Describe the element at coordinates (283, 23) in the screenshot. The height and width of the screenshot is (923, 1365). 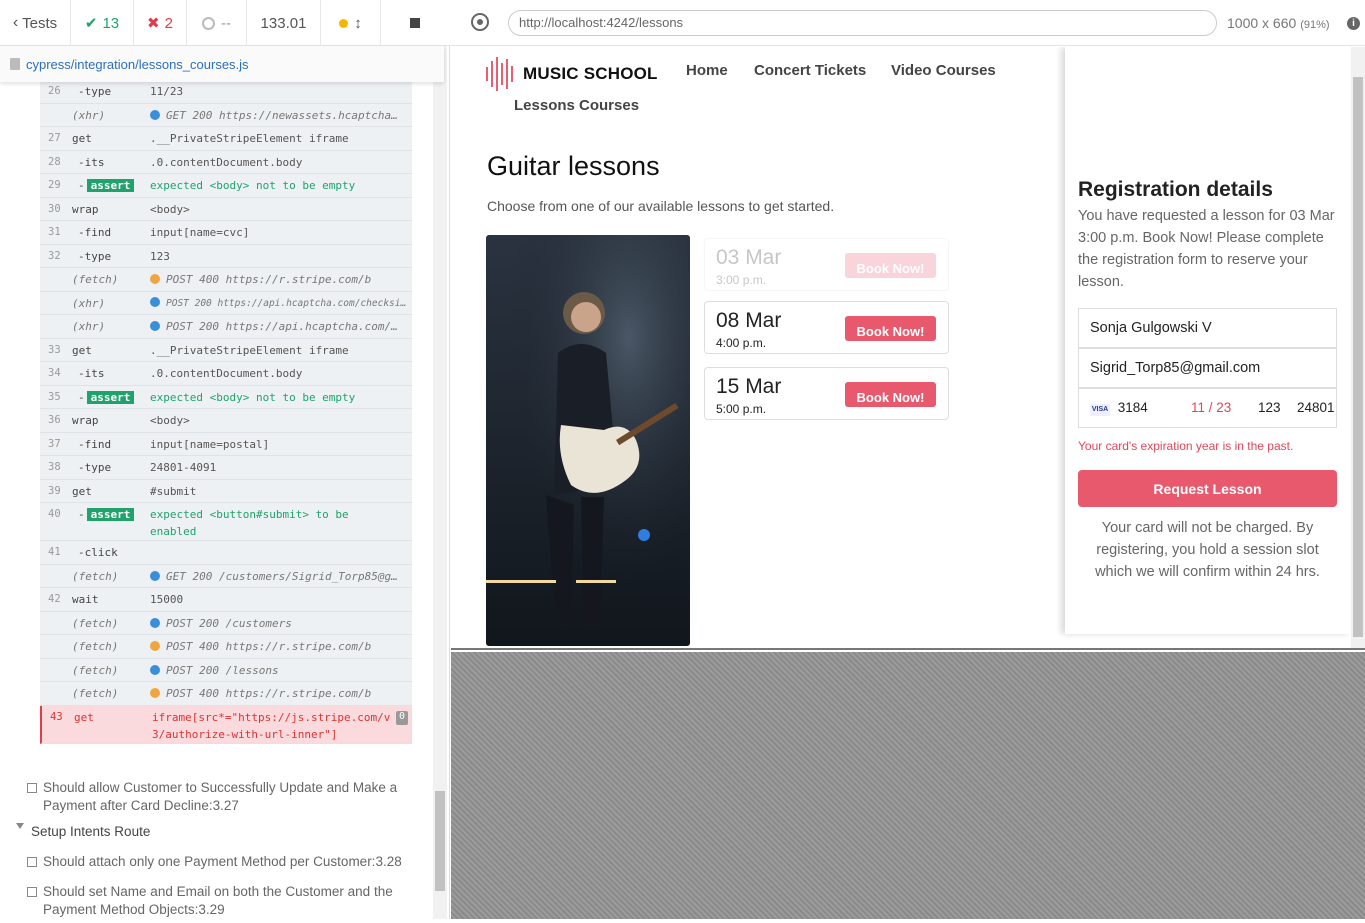
I see `duration-value: 133.01` at that location.